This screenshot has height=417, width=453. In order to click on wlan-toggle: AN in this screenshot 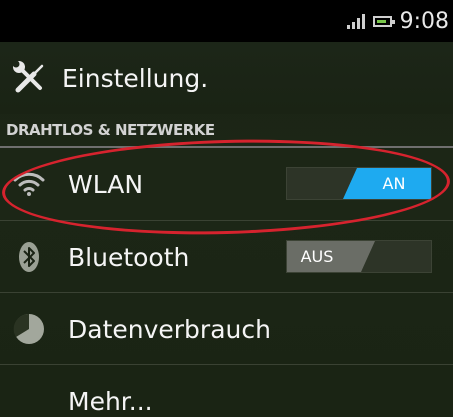, I will do `click(359, 183)`.